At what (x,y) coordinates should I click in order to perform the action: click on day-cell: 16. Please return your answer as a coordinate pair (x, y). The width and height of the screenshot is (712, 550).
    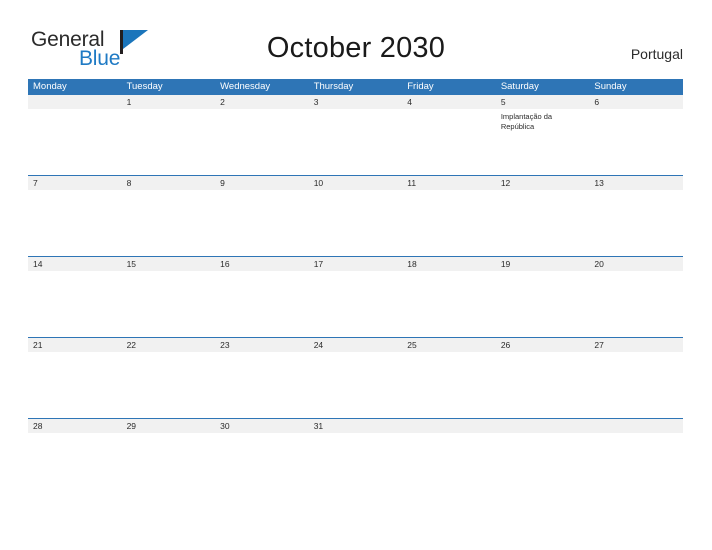
    Looking at the image, I should click on (262, 297).